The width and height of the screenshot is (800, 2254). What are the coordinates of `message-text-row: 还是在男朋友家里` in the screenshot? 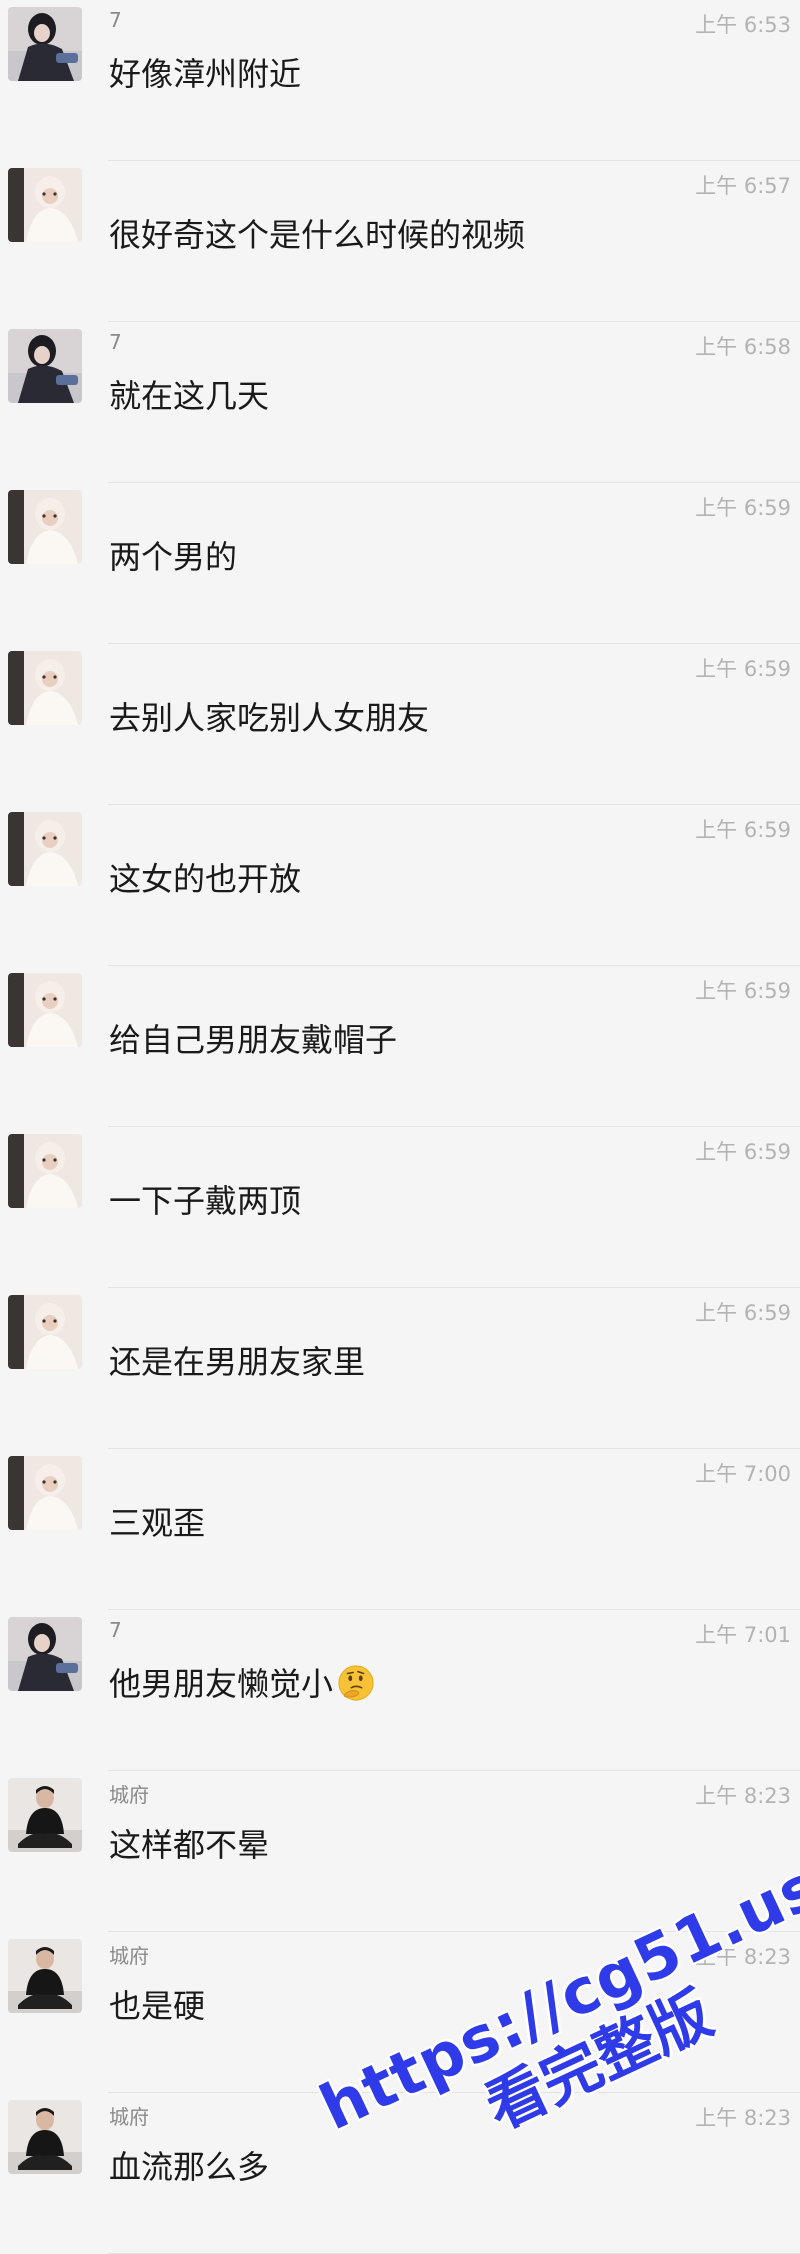 It's located at (237, 1362).